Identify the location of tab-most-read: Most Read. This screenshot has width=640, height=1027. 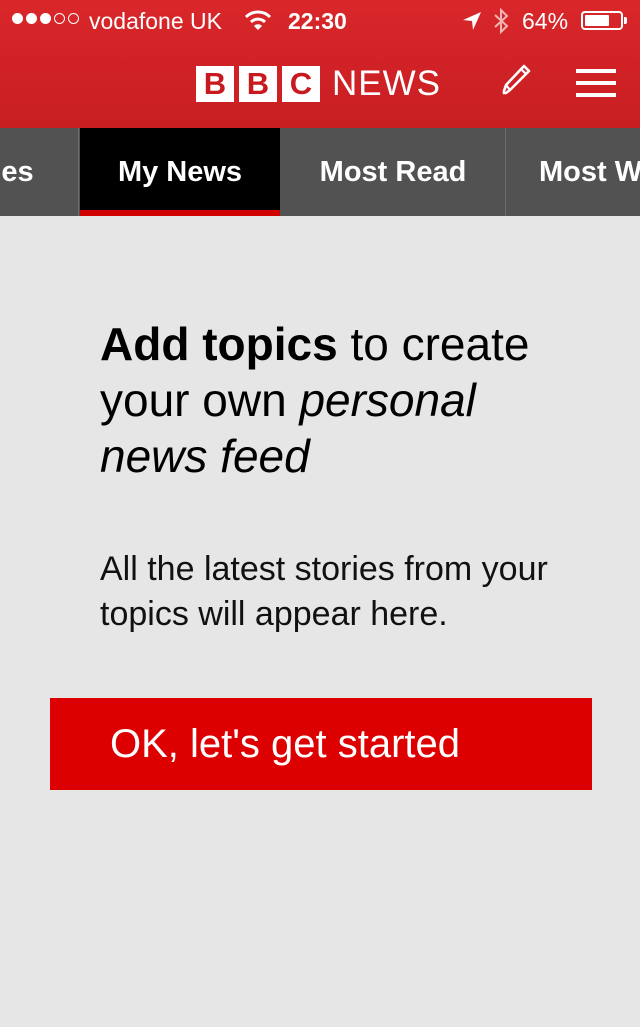
(393, 172).